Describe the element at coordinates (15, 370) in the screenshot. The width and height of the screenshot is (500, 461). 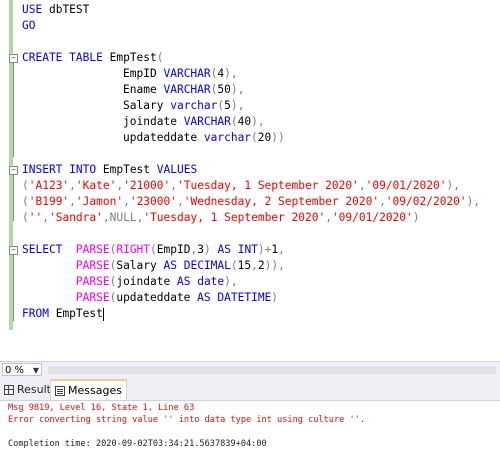
I see `zoom-value: 0 %` at that location.